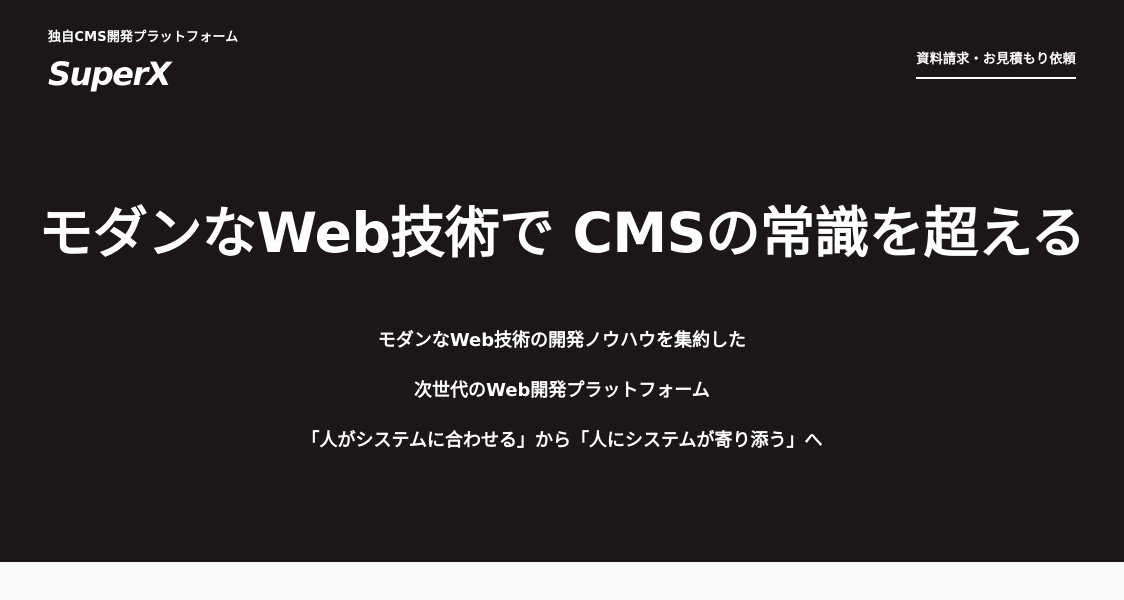 The image size is (1124, 600). Describe the element at coordinates (562, 581) in the screenshot. I see `next-section-edge` at that location.